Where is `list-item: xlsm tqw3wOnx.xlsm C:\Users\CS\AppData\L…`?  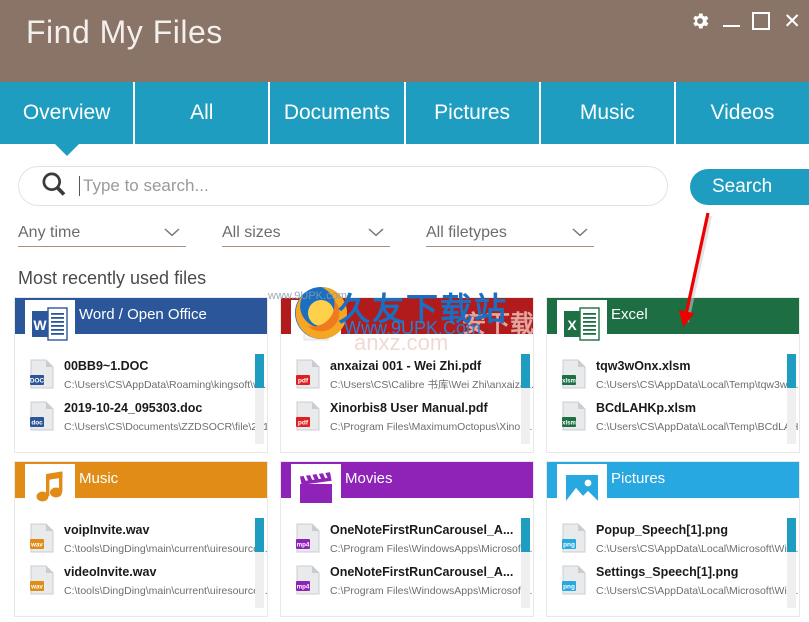
list-item: xlsm tqw3wOnx.xlsm C:\Users\CS\AppData\L… is located at coordinates (673, 375).